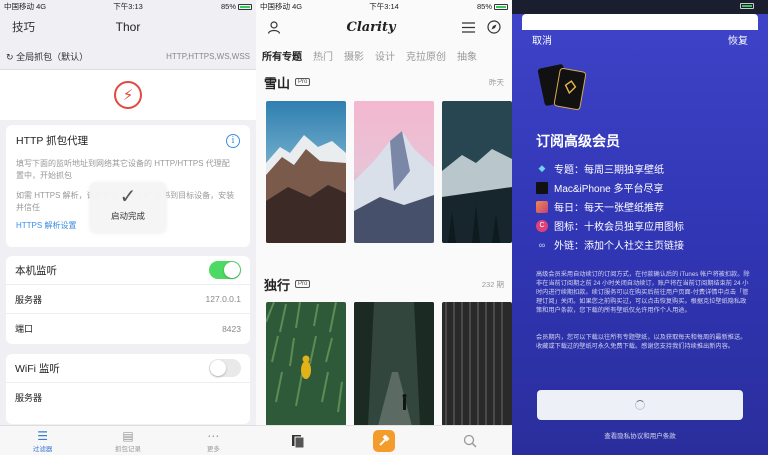 The image size is (768, 455). Describe the element at coordinates (470, 441) in the screenshot. I see `search-icon` at that location.